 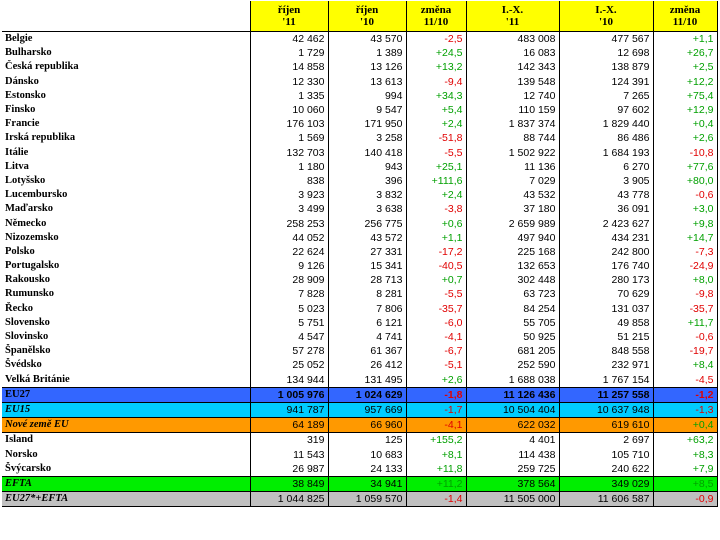 What do you see at coordinates (512, 337) in the screenshot?
I see `cell-ytd11: 50 925` at bounding box center [512, 337].